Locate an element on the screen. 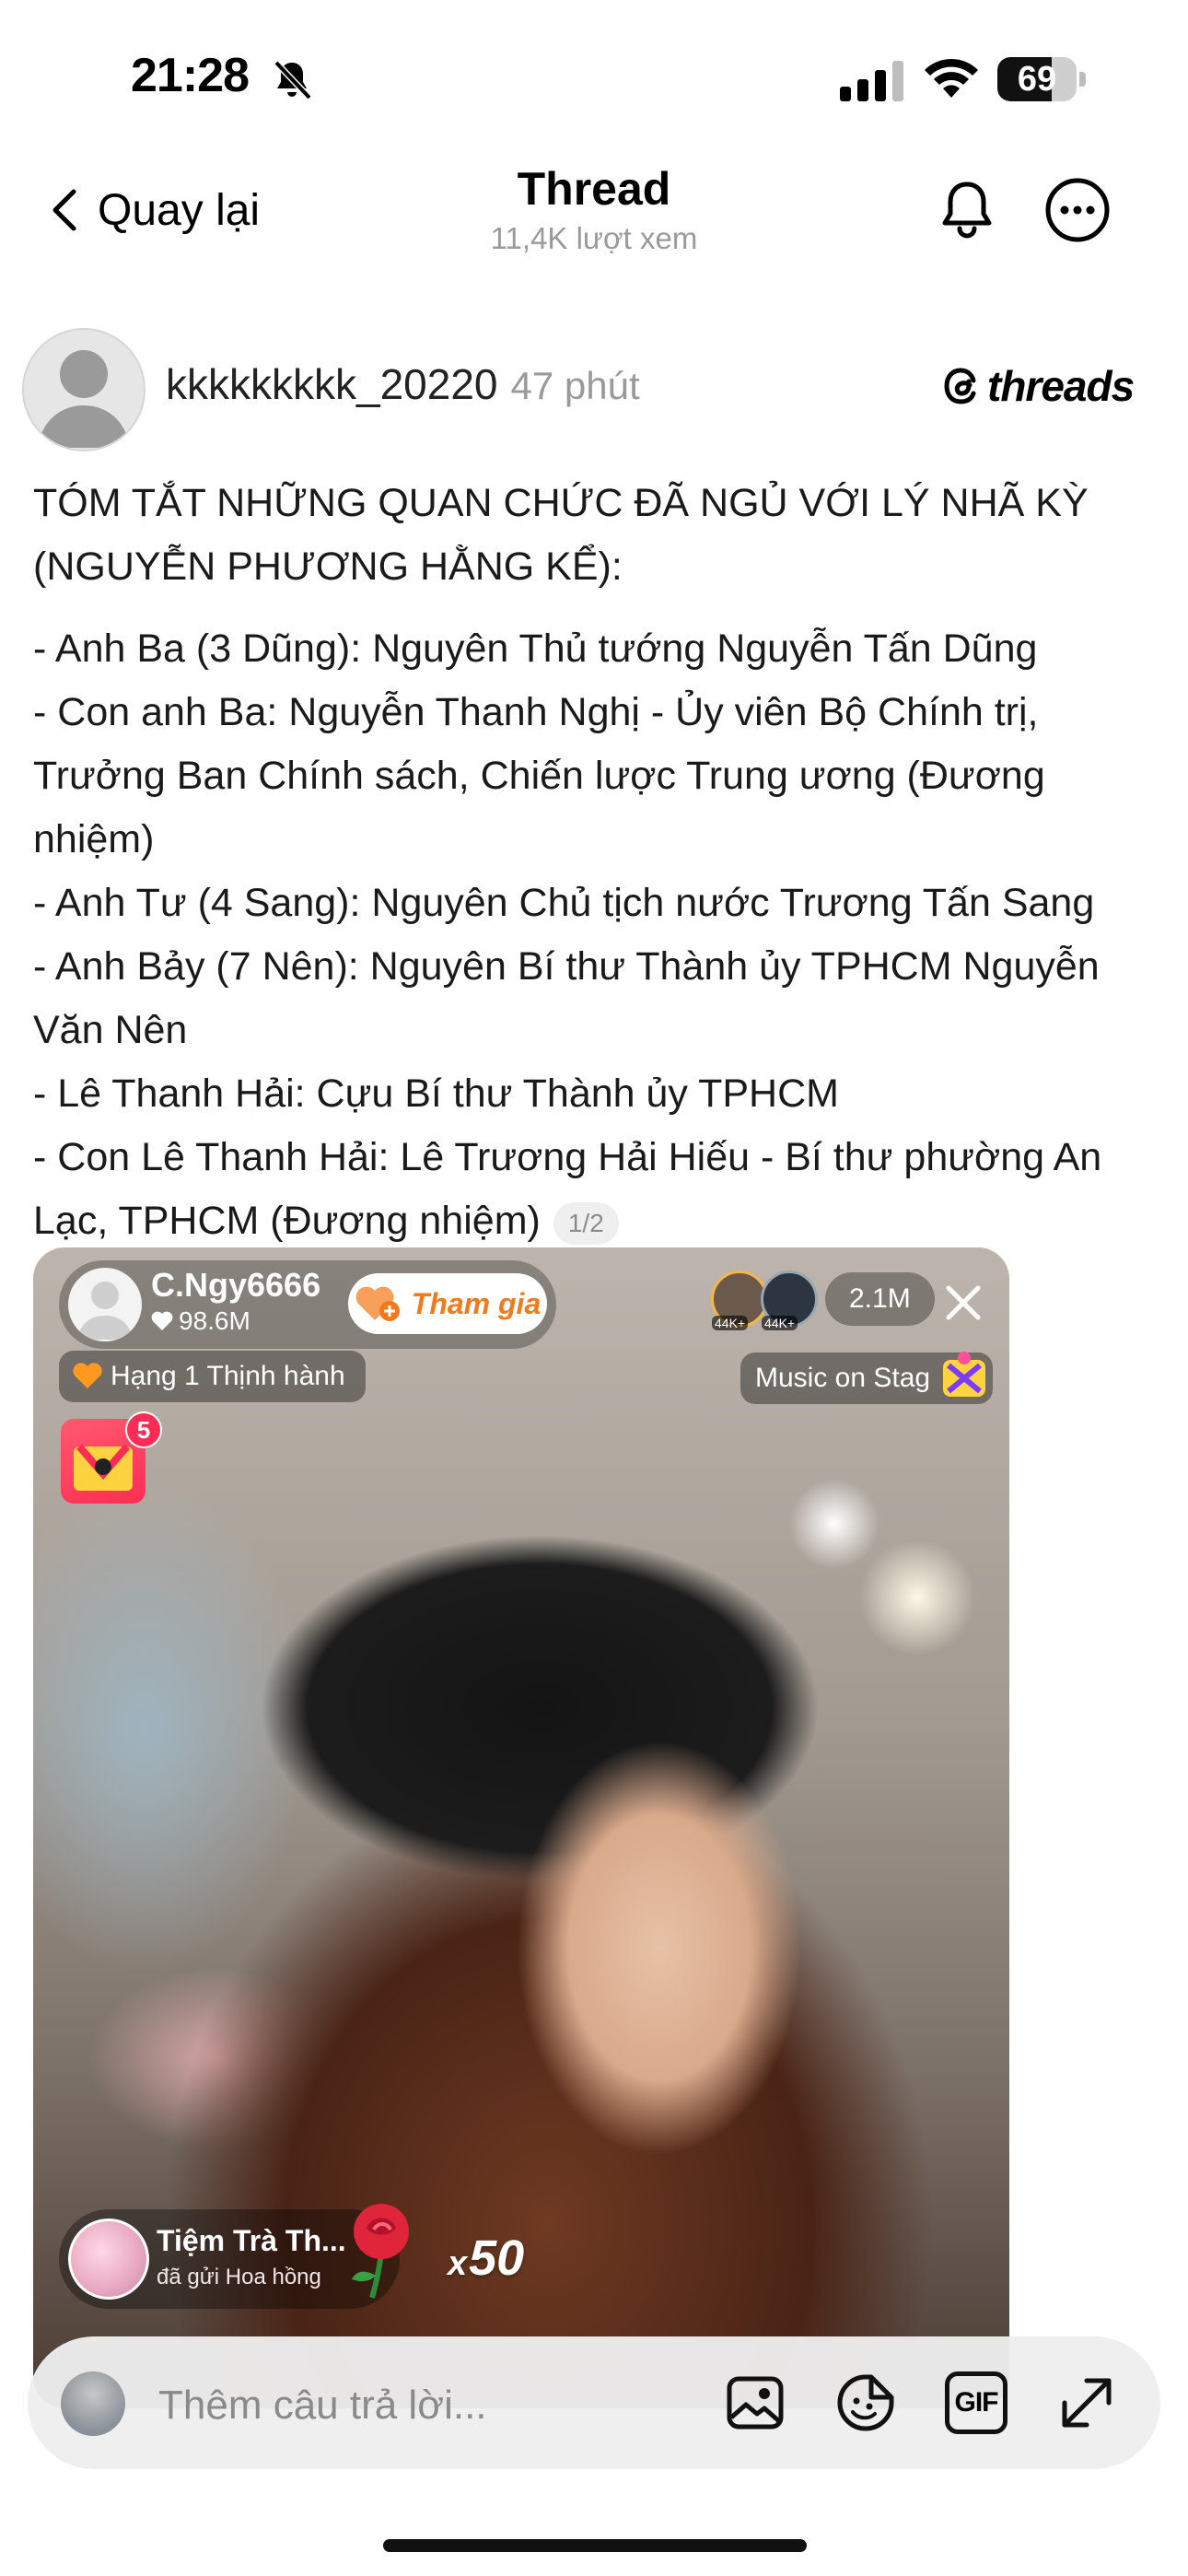  gif-icon: GIF is located at coordinates (976, 2402).